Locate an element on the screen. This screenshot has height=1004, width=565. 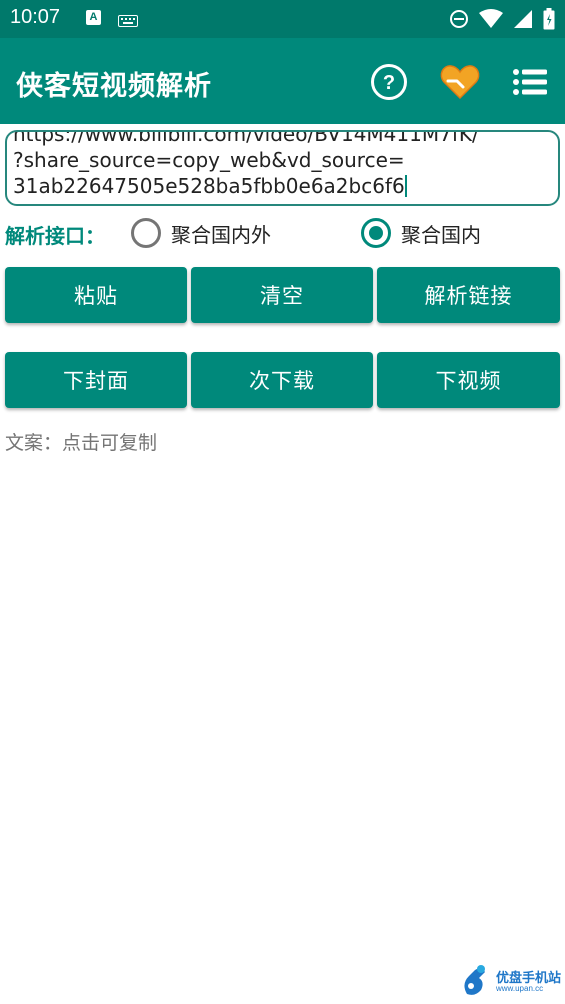
notification-a-icon: A is located at coordinates (93, 17).